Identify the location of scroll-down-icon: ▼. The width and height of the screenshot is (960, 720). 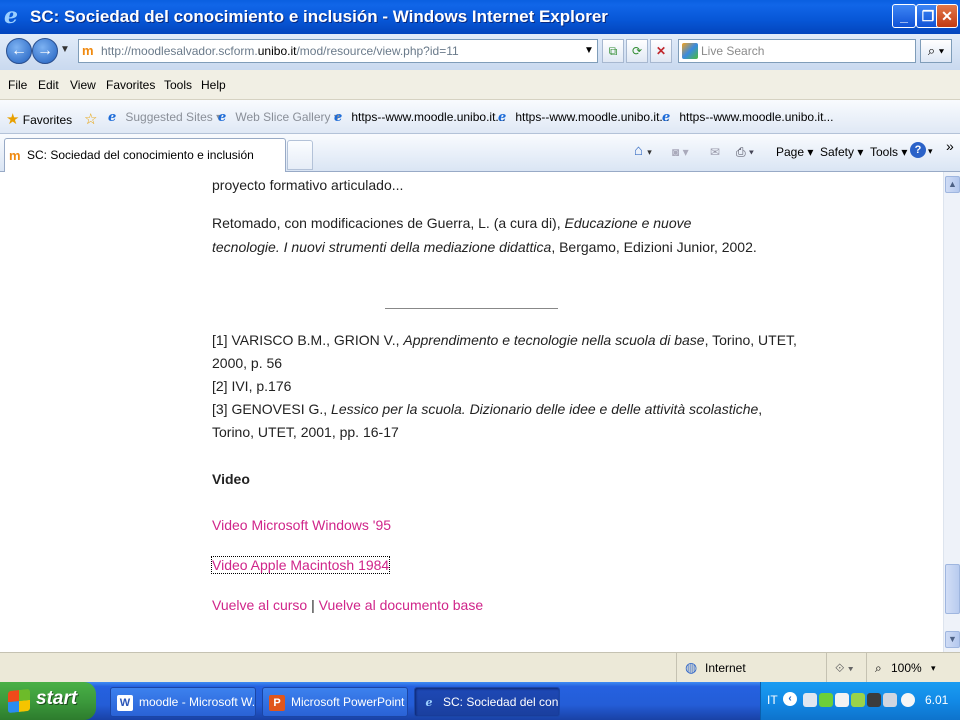
(952, 639).